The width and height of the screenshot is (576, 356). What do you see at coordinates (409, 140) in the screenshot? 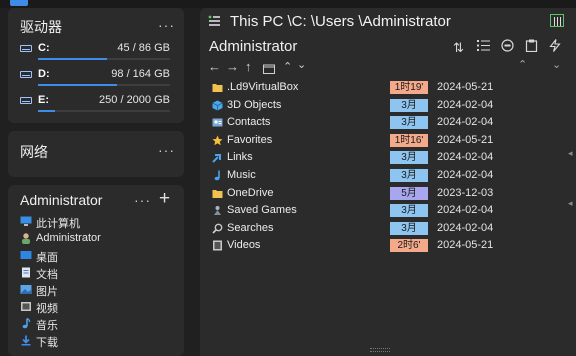
I see `file-age-badge: 1时16'` at bounding box center [409, 140].